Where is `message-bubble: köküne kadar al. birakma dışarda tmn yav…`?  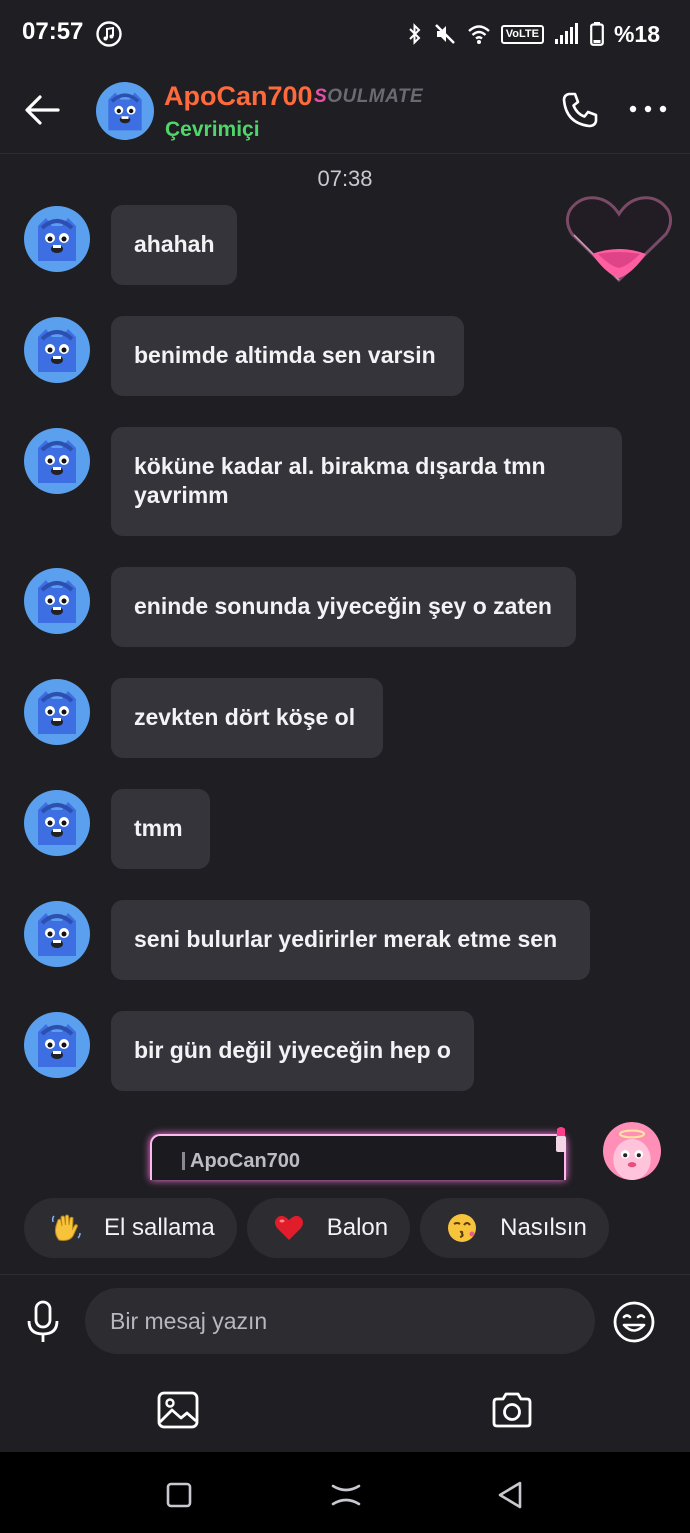 message-bubble: köküne kadar al. birakma dışarda tmn yav… is located at coordinates (366, 481).